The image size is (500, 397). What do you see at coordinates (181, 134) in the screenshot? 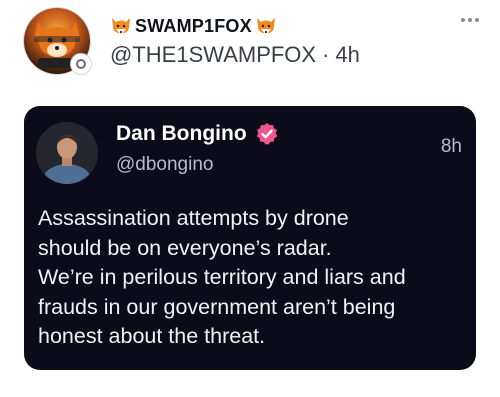
I see `quoted-author-name: Dan Bongino` at bounding box center [181, 134].